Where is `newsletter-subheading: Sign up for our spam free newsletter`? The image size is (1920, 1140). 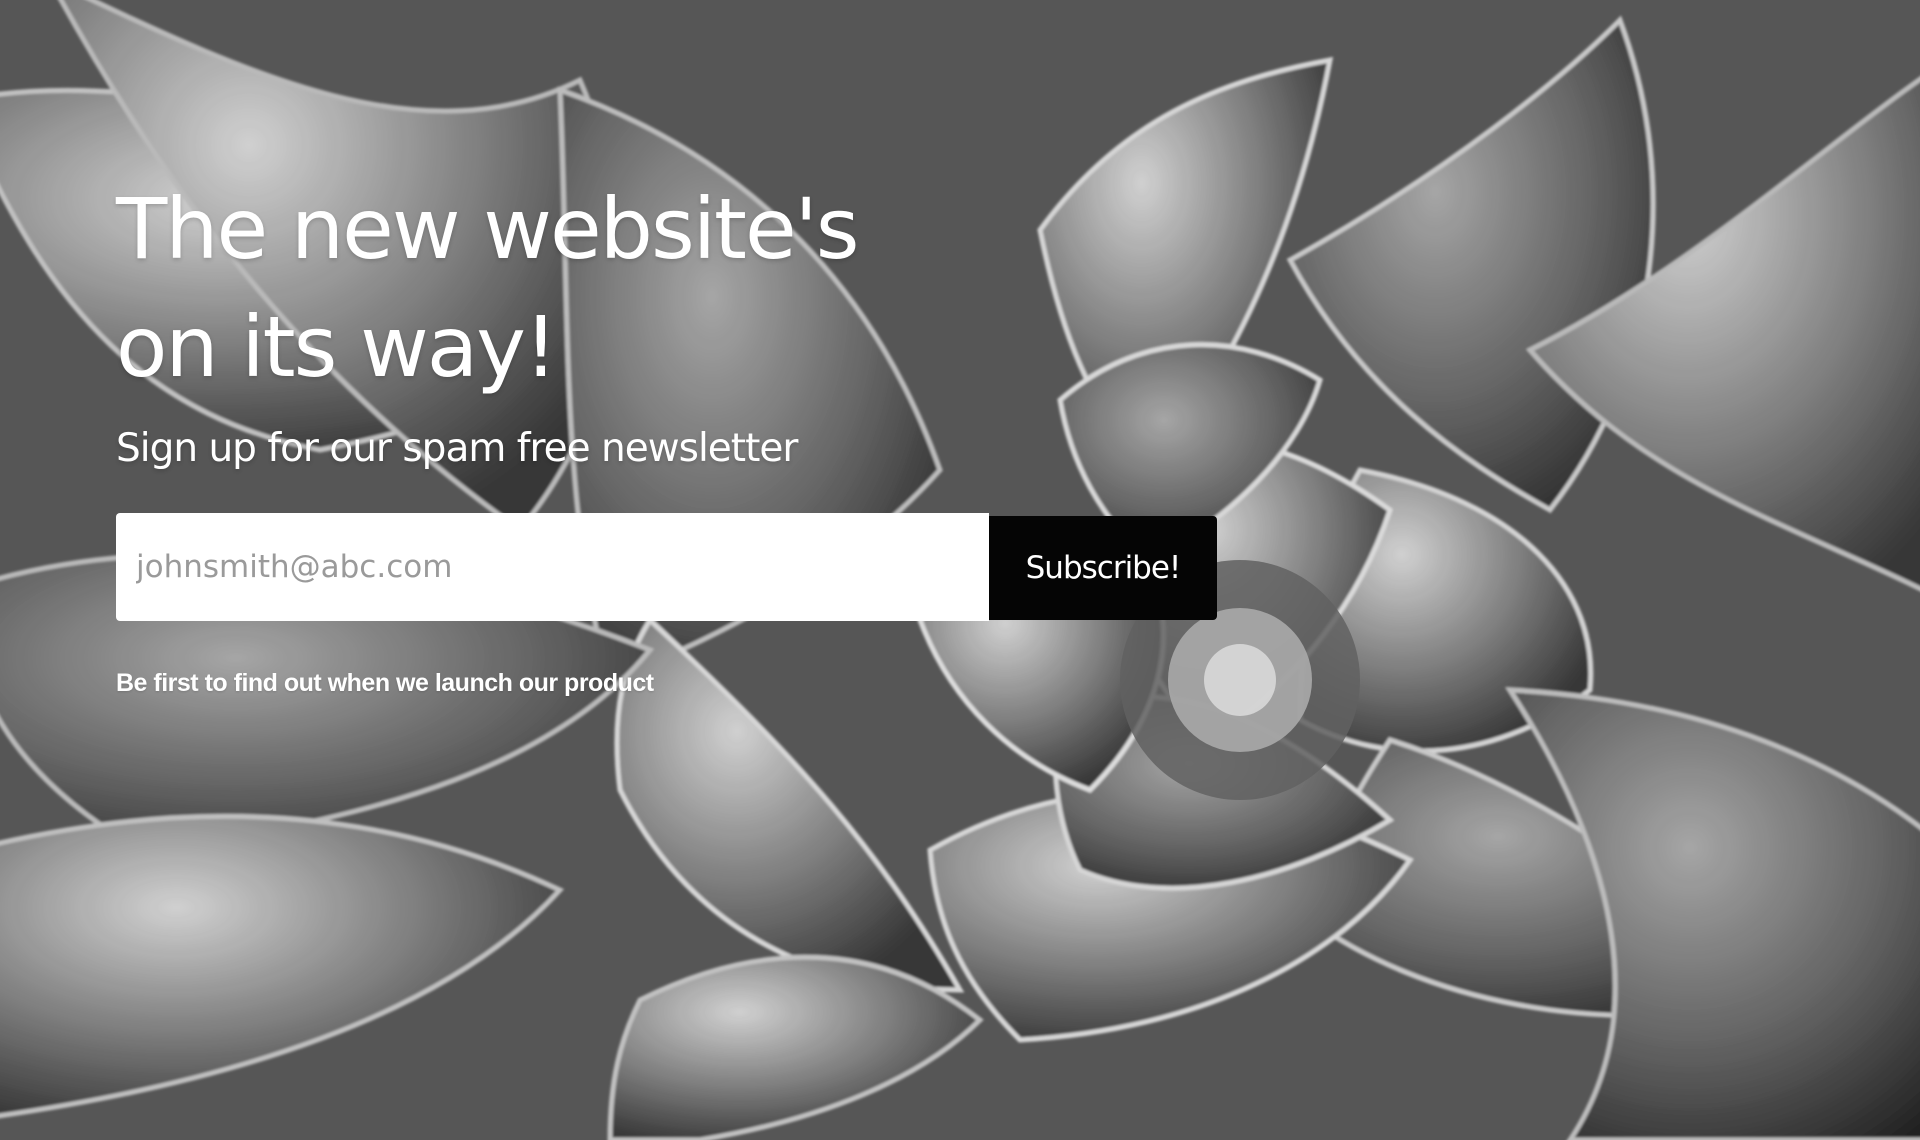 newsletter-subheading: Sign up for our spam free newsletter is located at coordinates (457, 448).